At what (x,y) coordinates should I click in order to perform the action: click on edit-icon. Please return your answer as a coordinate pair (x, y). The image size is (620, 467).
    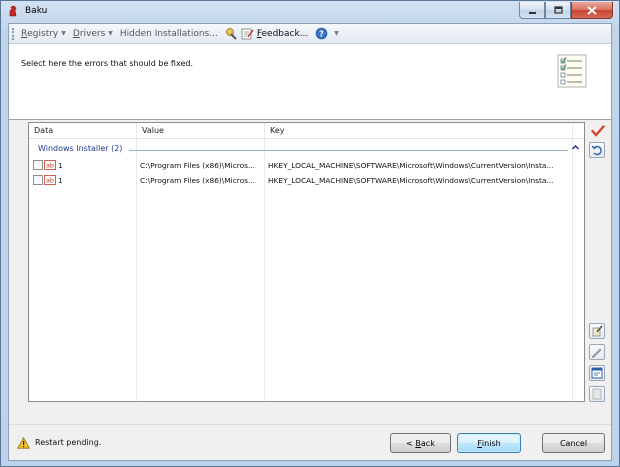
    Looking at the image, I should click on (597, 353).